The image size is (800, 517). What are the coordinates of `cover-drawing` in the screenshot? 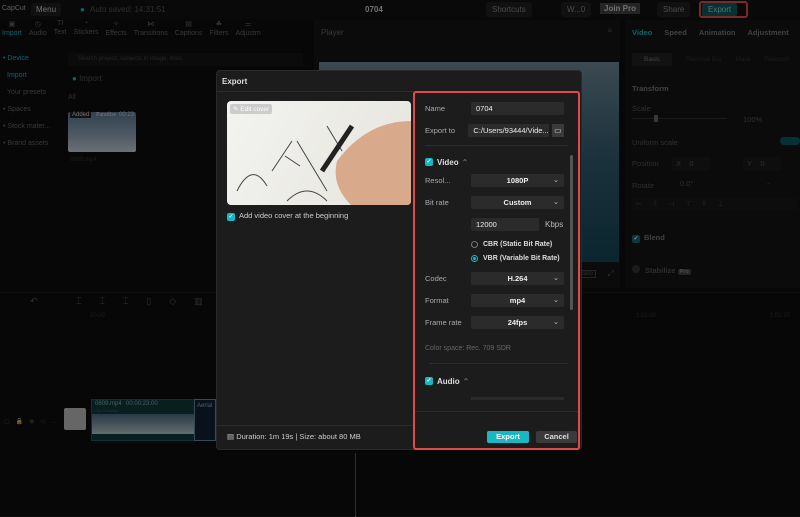 It's located at (323, 163).